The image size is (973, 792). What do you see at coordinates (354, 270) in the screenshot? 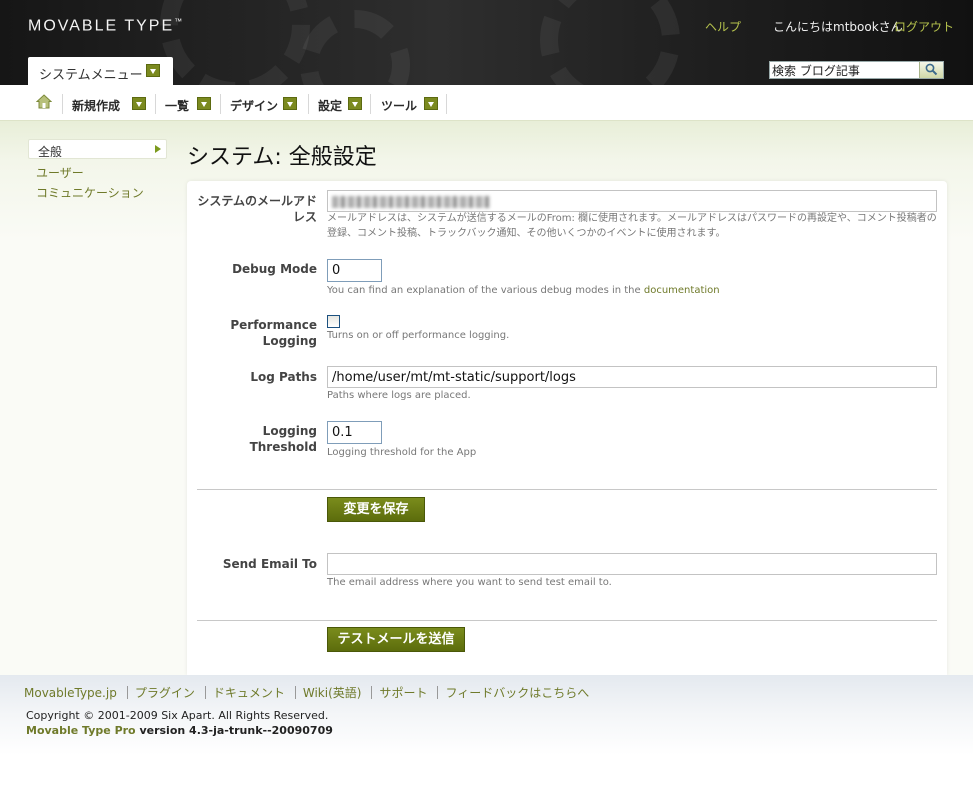
I see `debug-mode-field` at bounding box center [354, 270].